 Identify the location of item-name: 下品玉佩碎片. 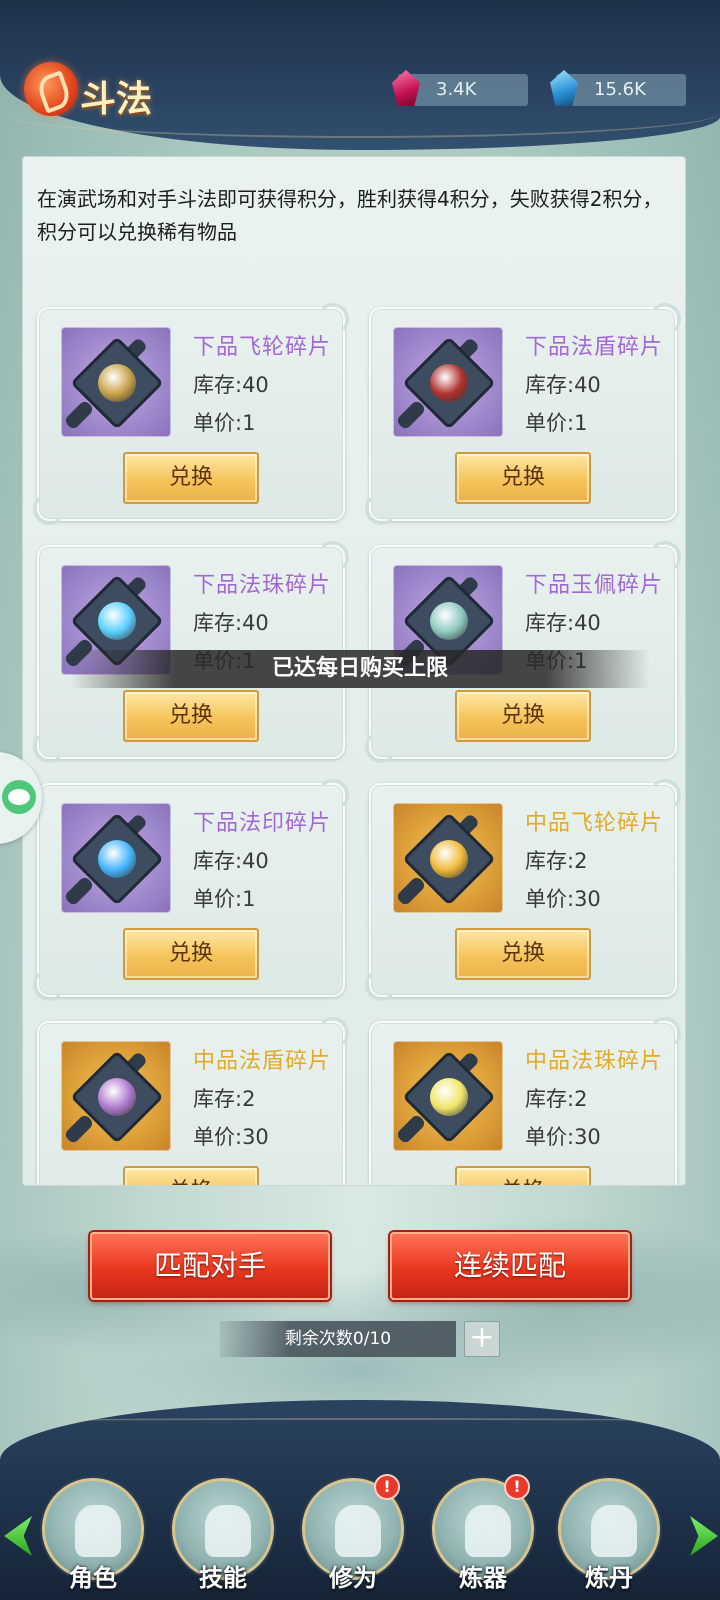
(594, 585).